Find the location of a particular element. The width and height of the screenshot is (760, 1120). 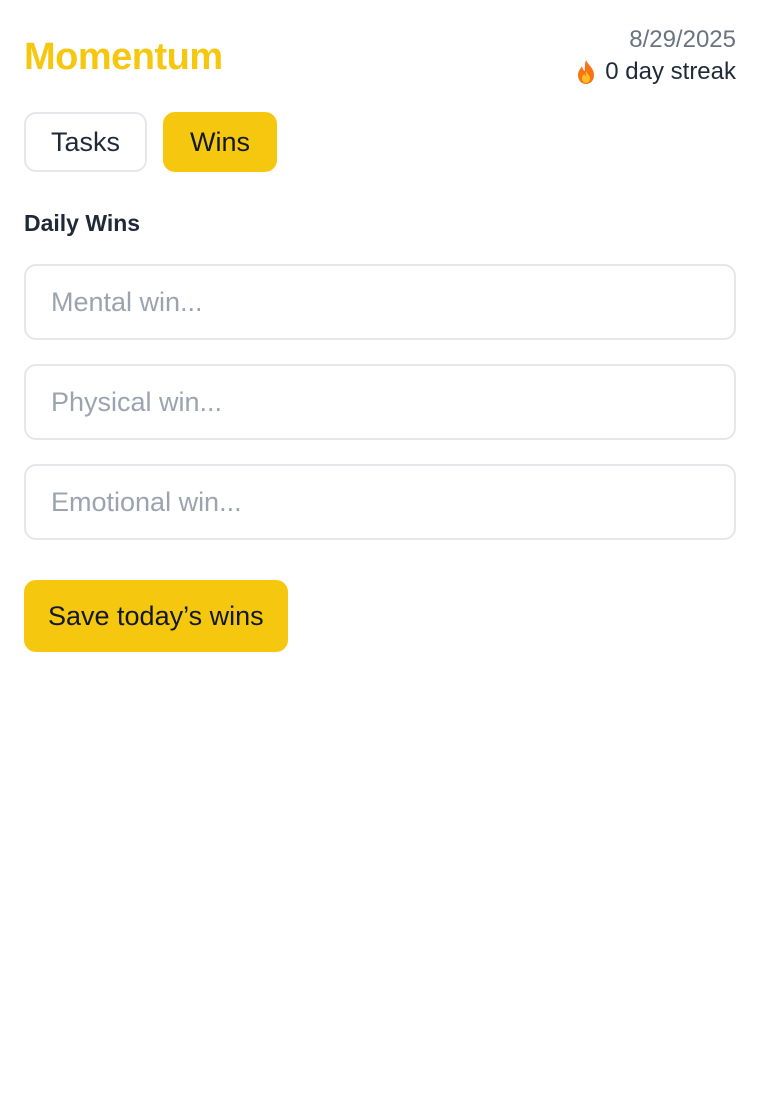

streak-text: 0 day streak is located at coordinates (670, 71).